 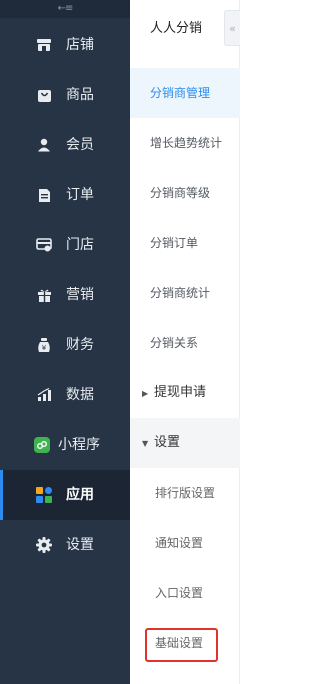 I want to click on sidebar-item-label: 门店, so click(x=80, y=245).